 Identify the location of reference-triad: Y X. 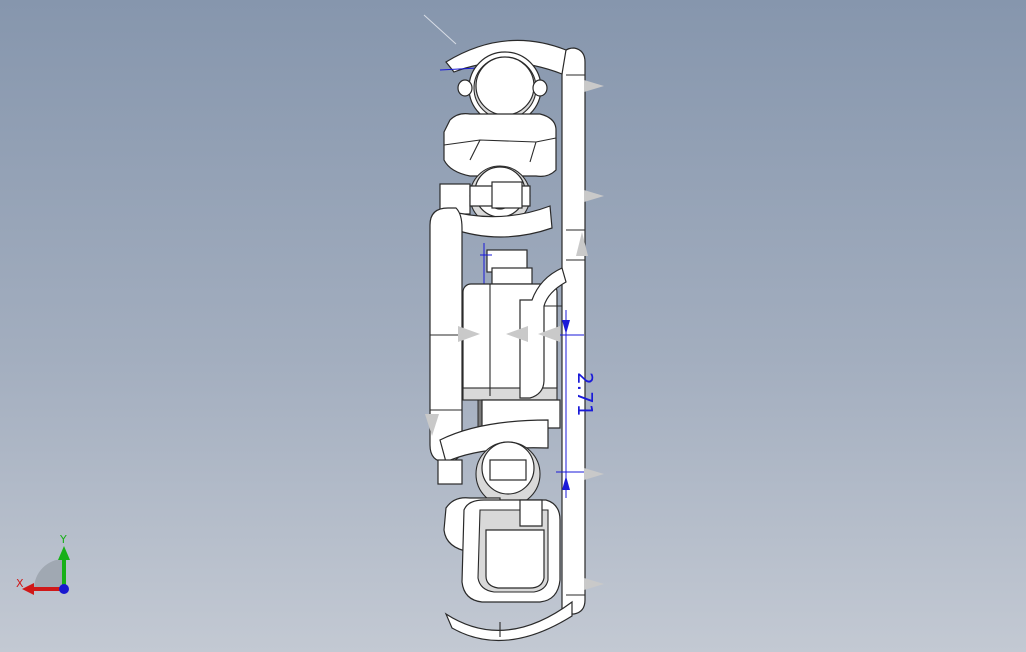
(43, 564).